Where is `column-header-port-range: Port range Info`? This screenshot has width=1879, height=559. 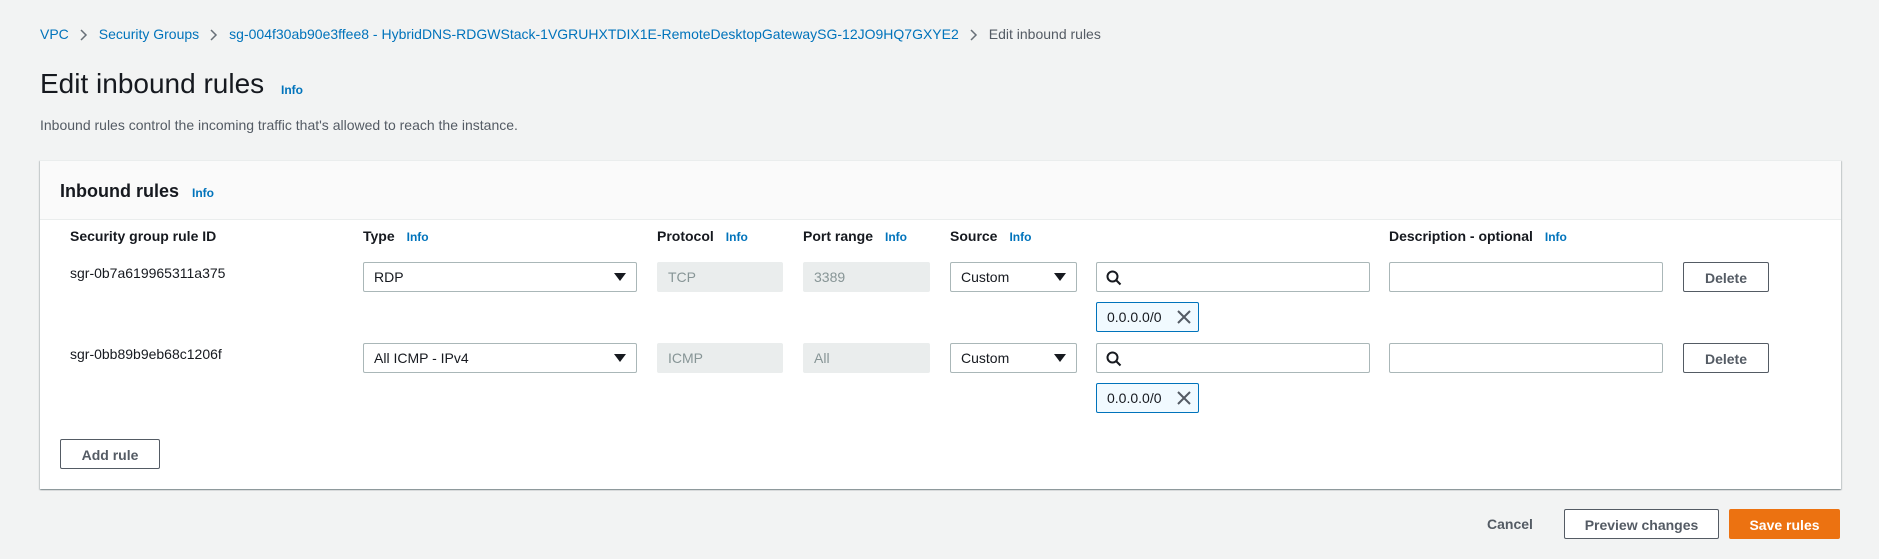
column-header-port-range: Port range Info is located at coordinates (855, 236).